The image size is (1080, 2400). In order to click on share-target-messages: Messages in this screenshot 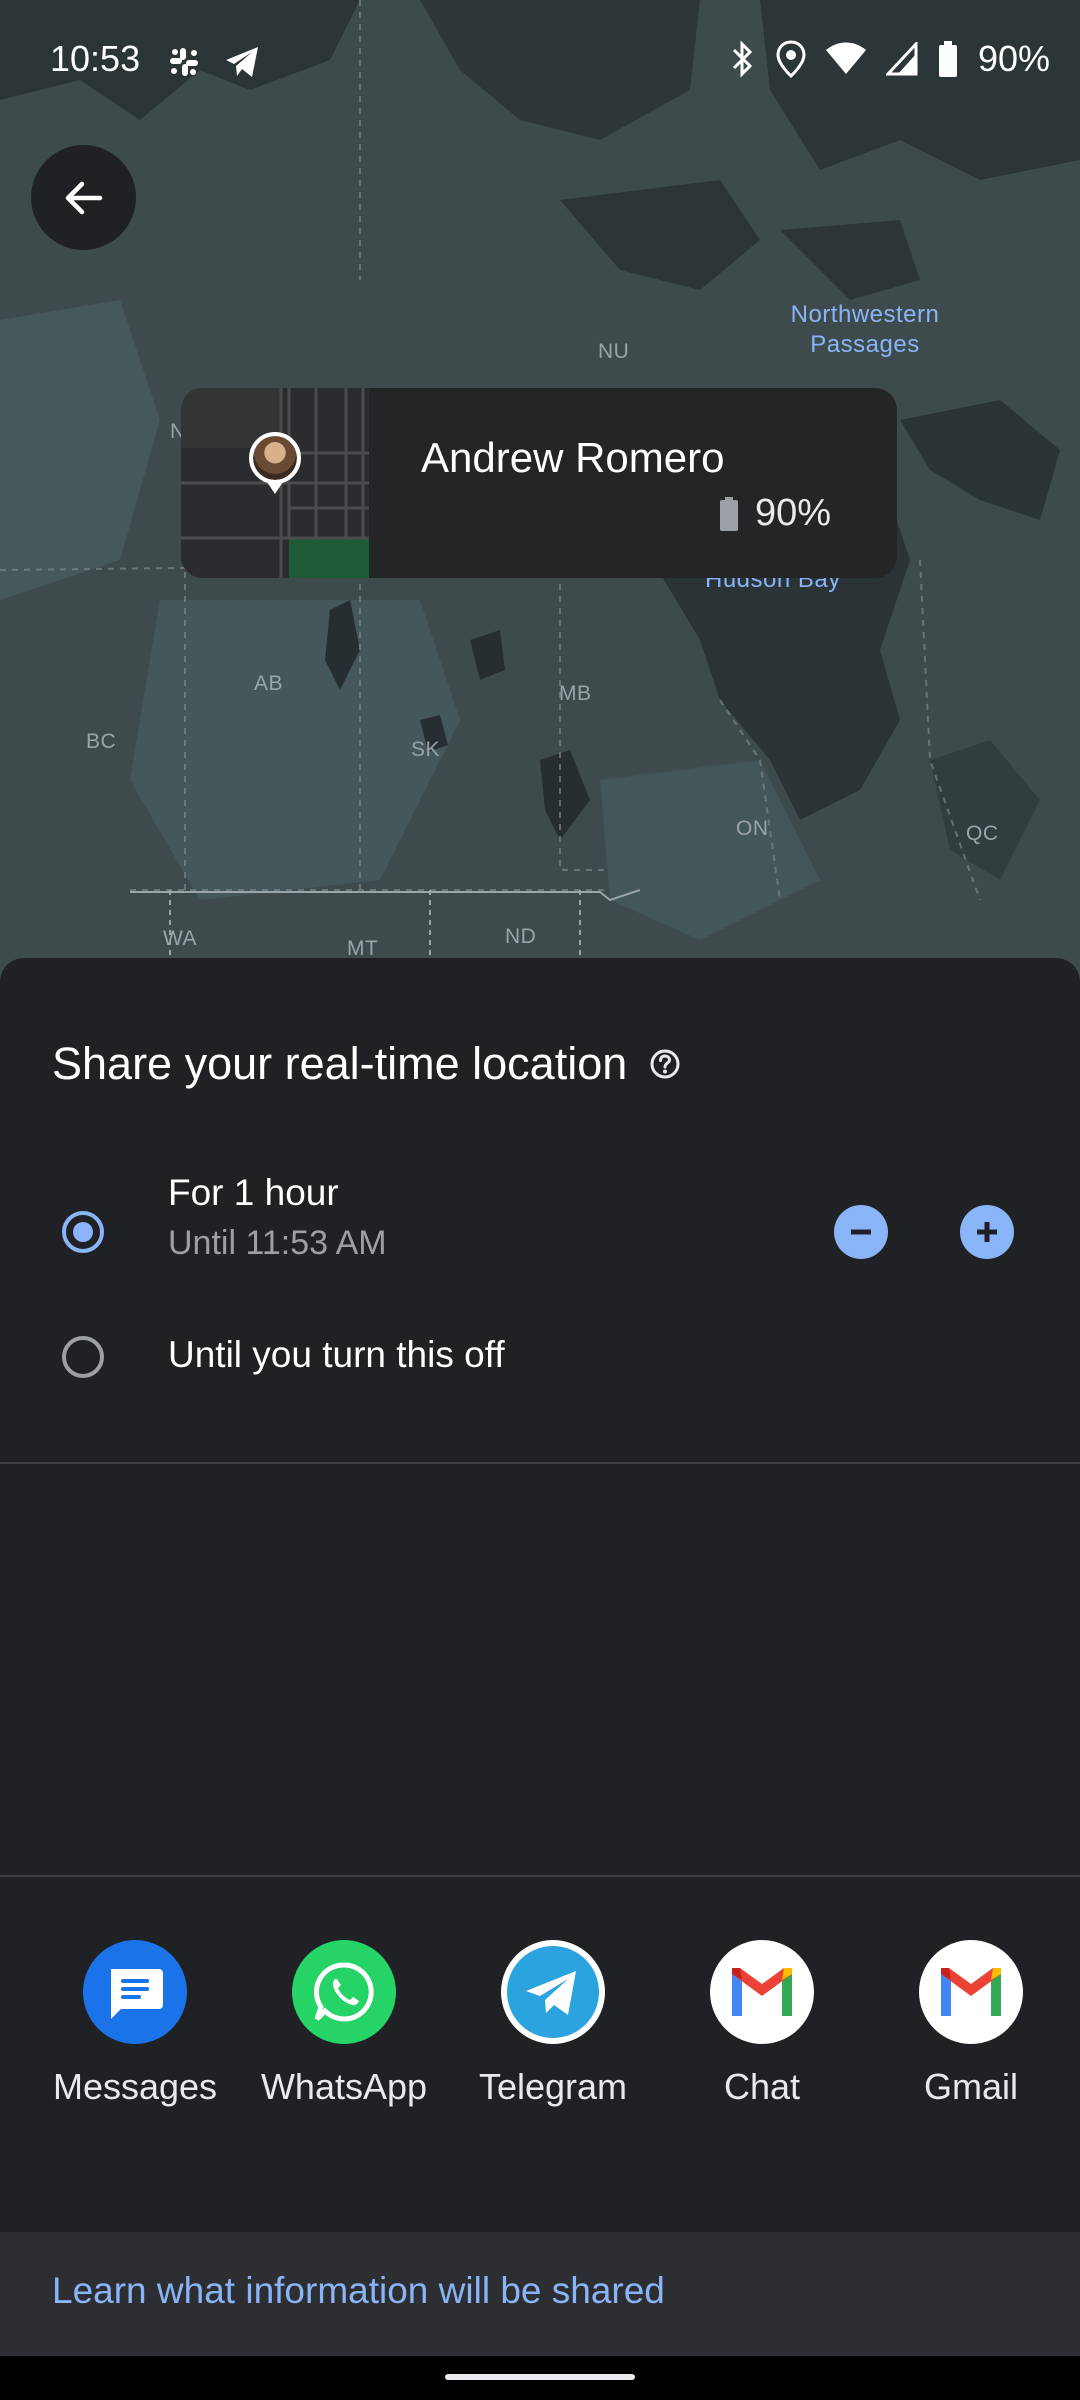, I will do `click(135, 2024)`.